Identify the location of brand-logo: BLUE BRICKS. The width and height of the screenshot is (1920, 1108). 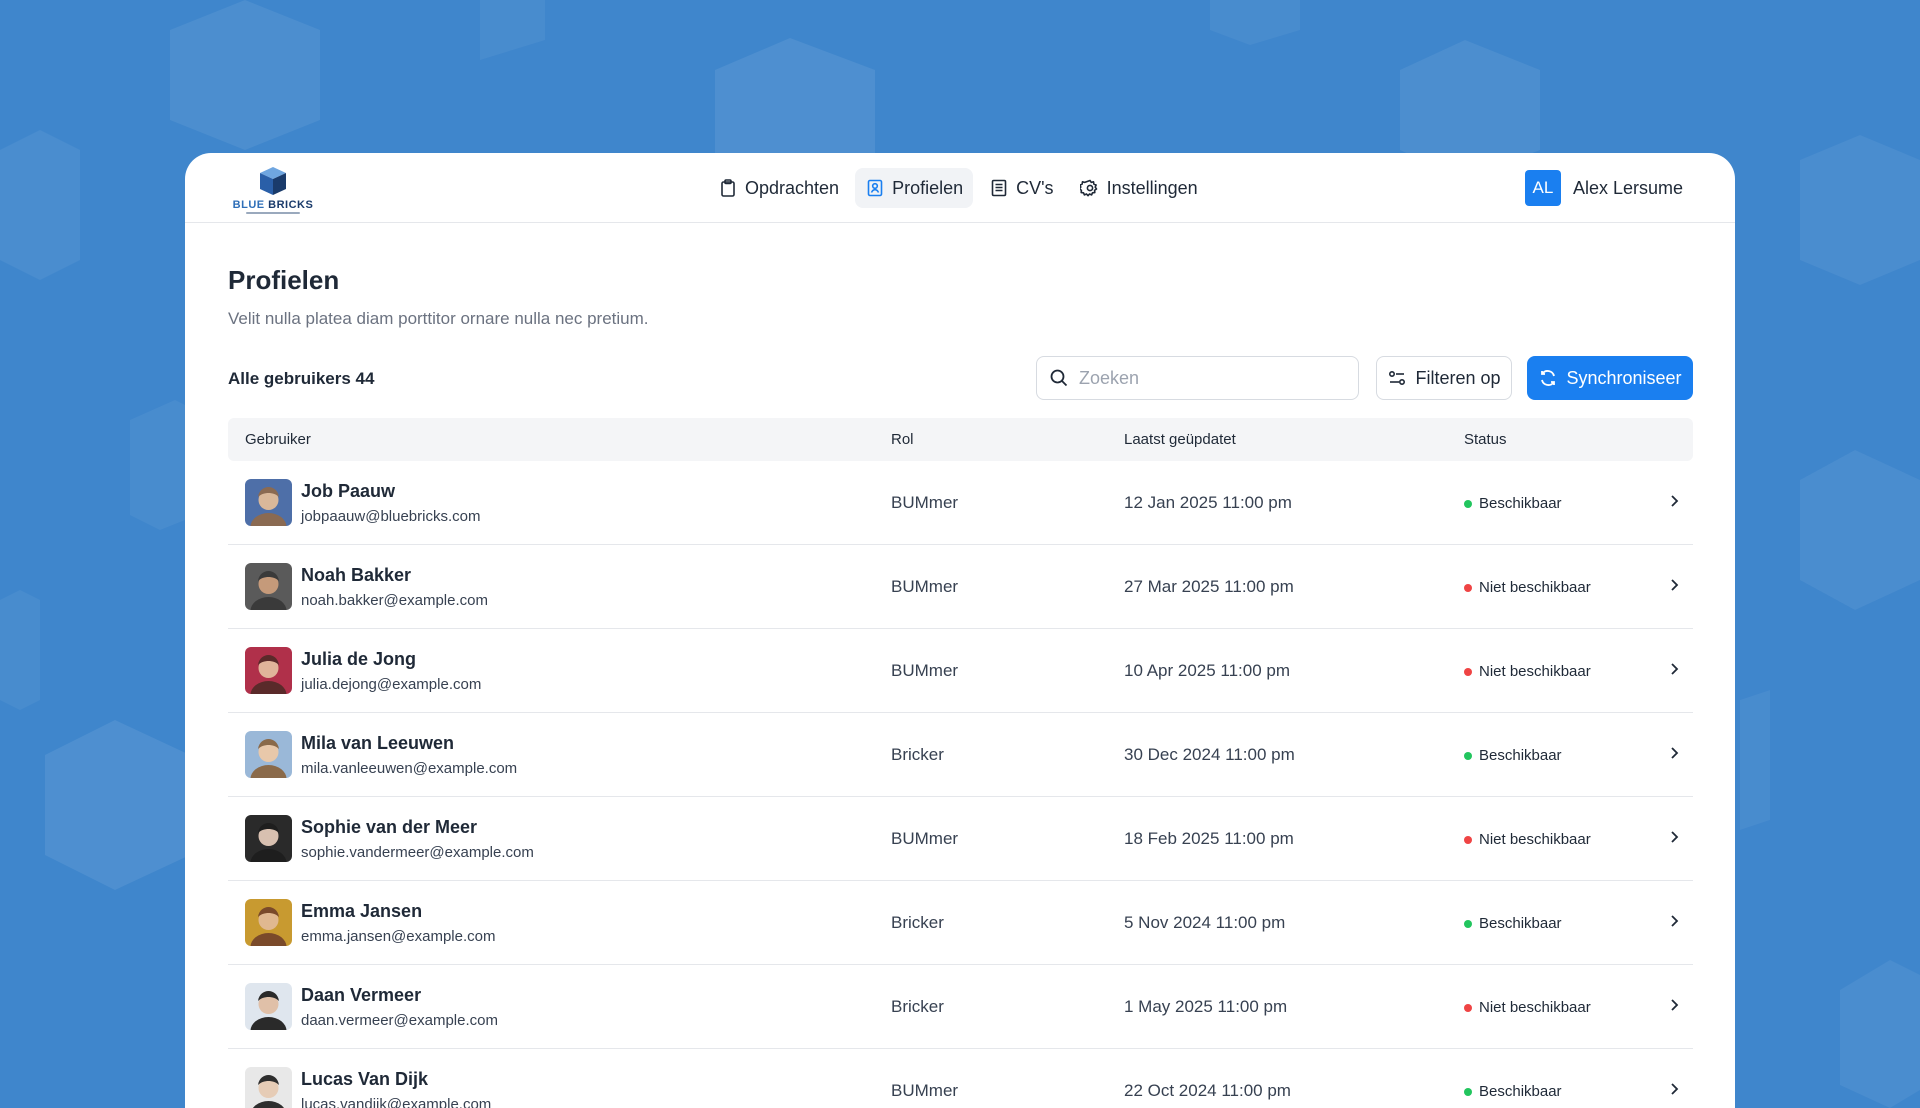
(273, 190).